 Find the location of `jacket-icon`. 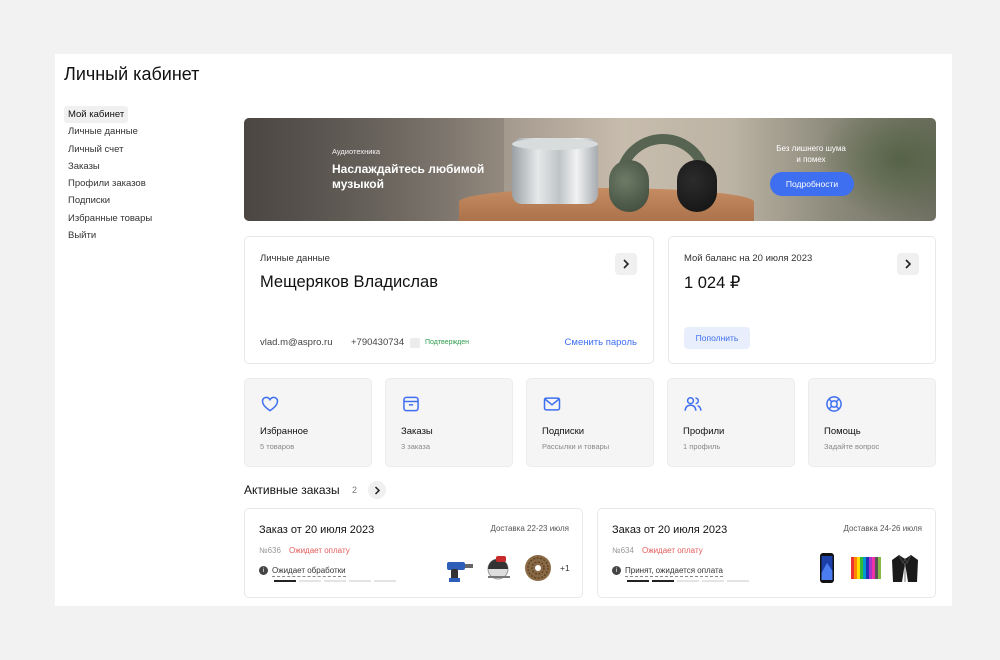

jacket-icon is located at coordinates (905, 568).